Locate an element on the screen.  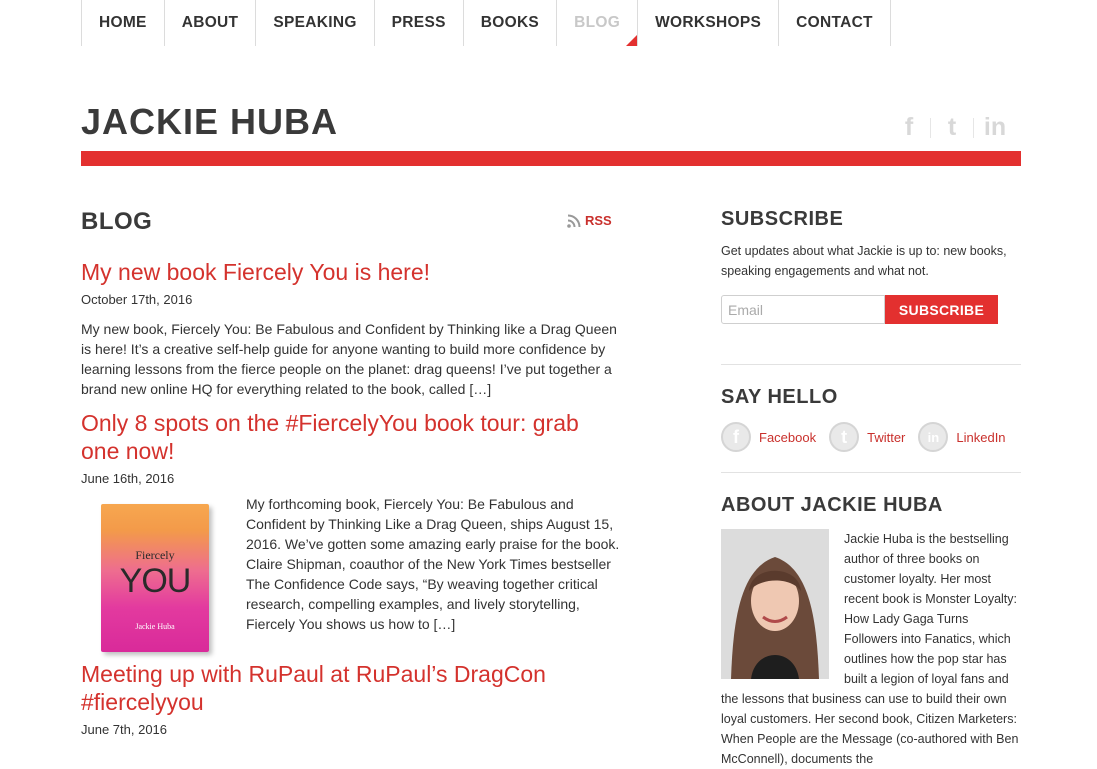
nav-contact: CONTACT is located at coordinates (834, 23).